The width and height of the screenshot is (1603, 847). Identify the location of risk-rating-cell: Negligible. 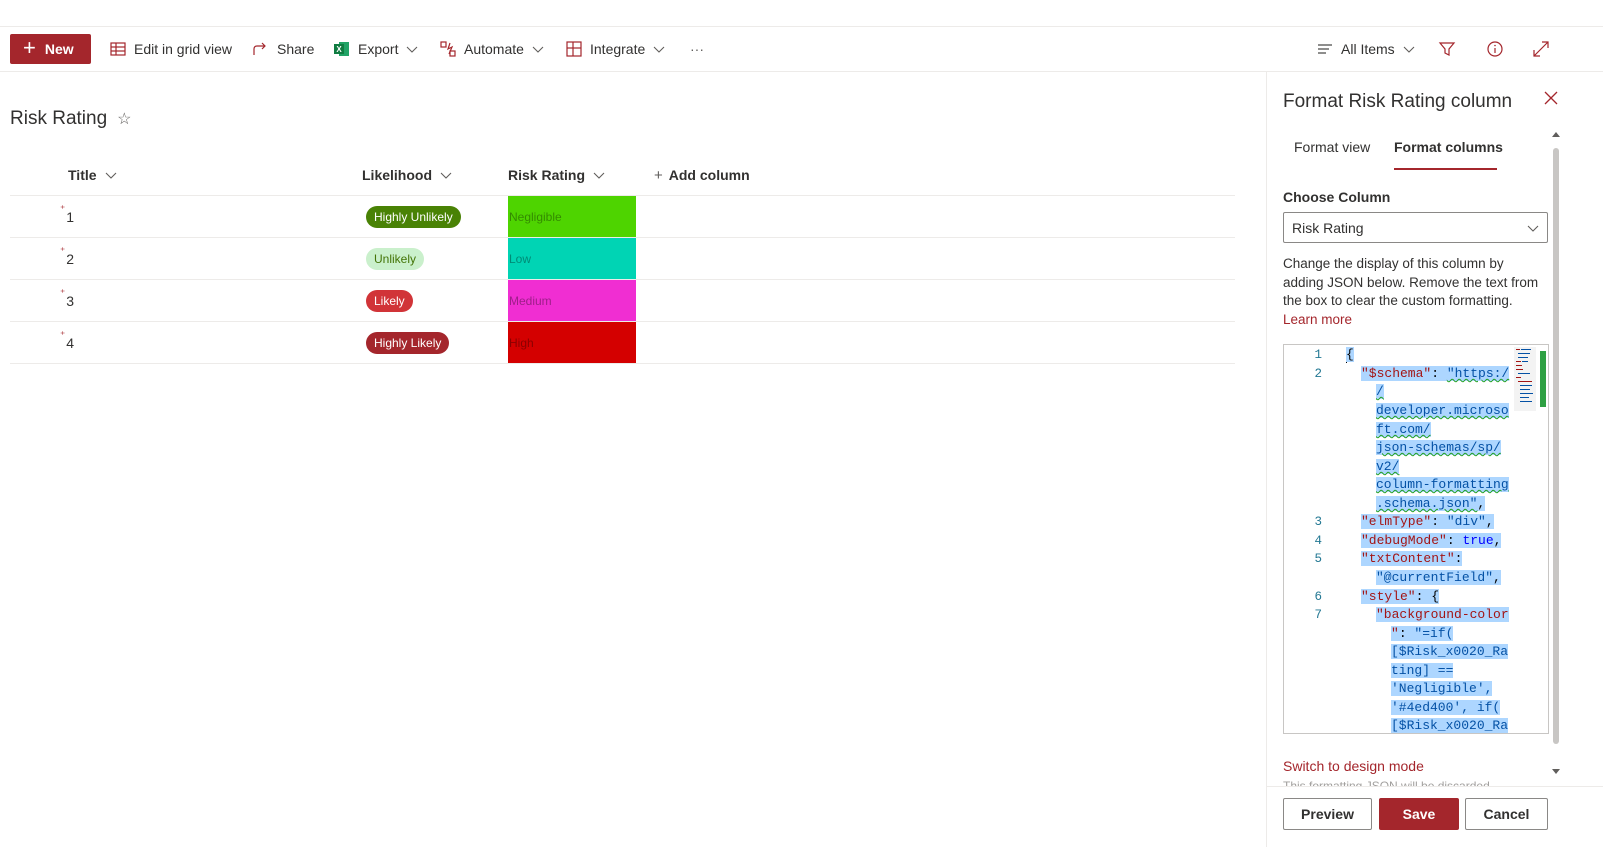
(572, 216).